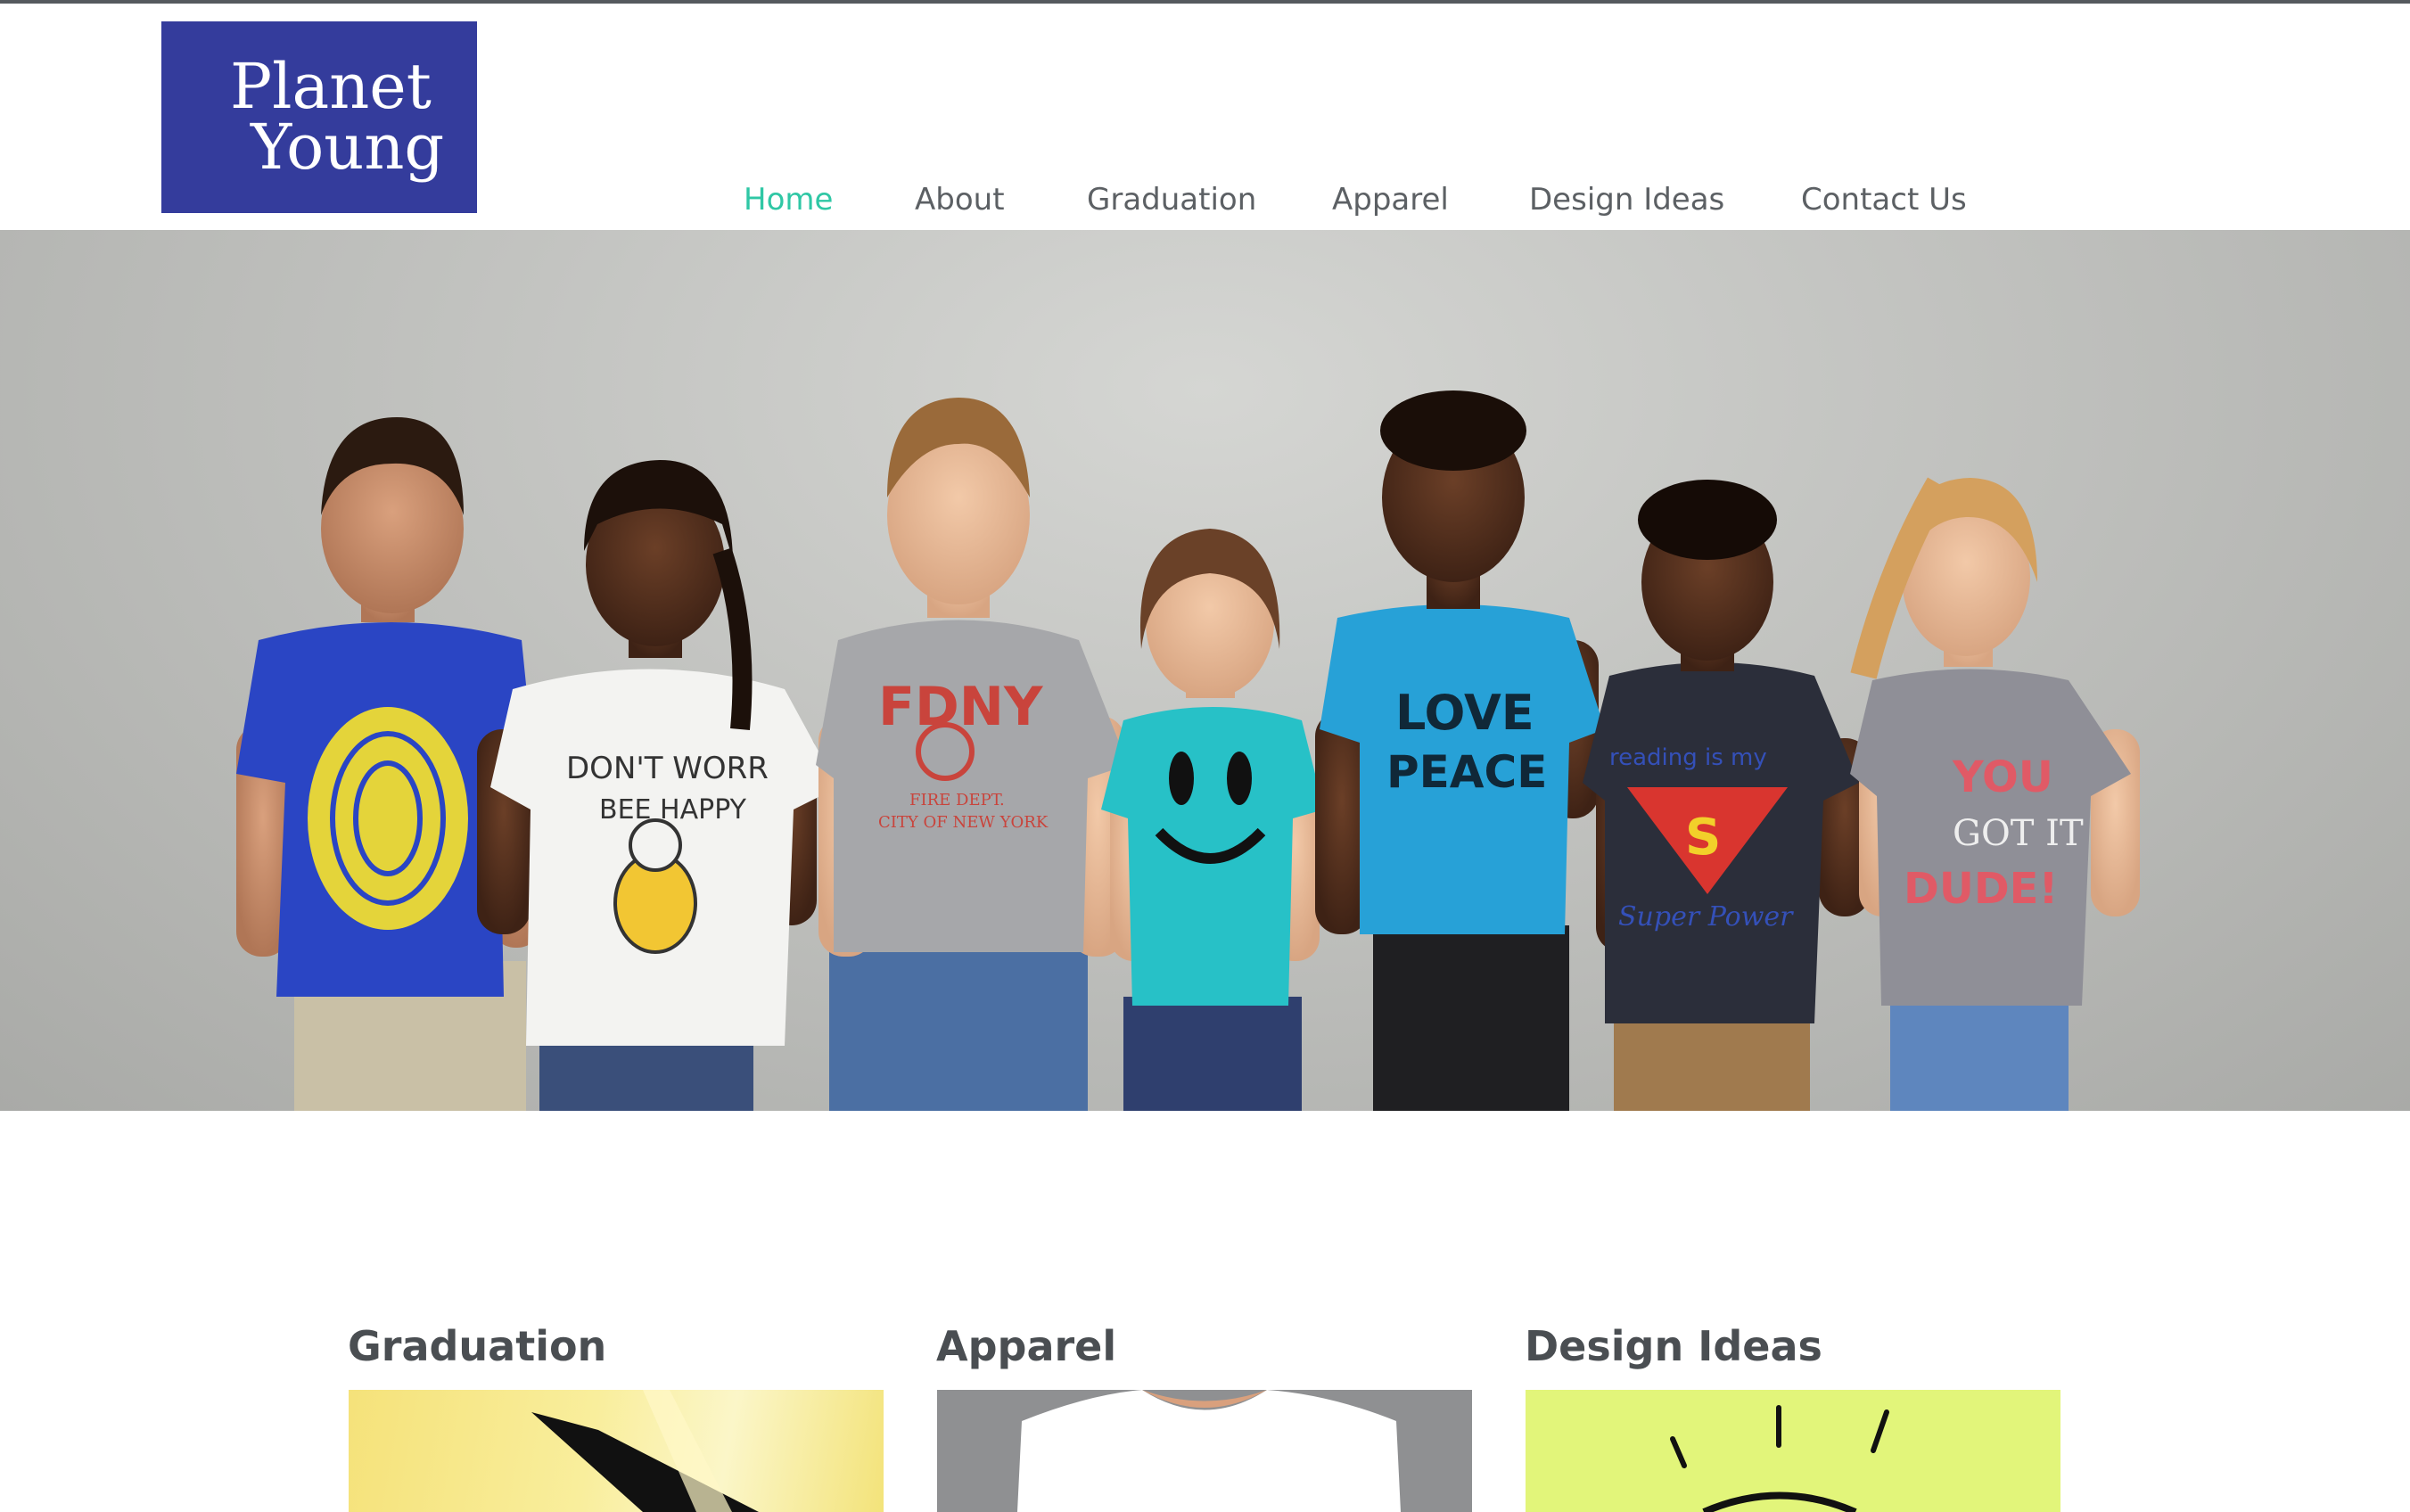 The height and width of the screenshot is (1512, 2410). What do you see at coordinates (673, 810) in the screenshot?
I see `shirt-2-text-2: BEE HAPPY` at bounding box center [673, 810].